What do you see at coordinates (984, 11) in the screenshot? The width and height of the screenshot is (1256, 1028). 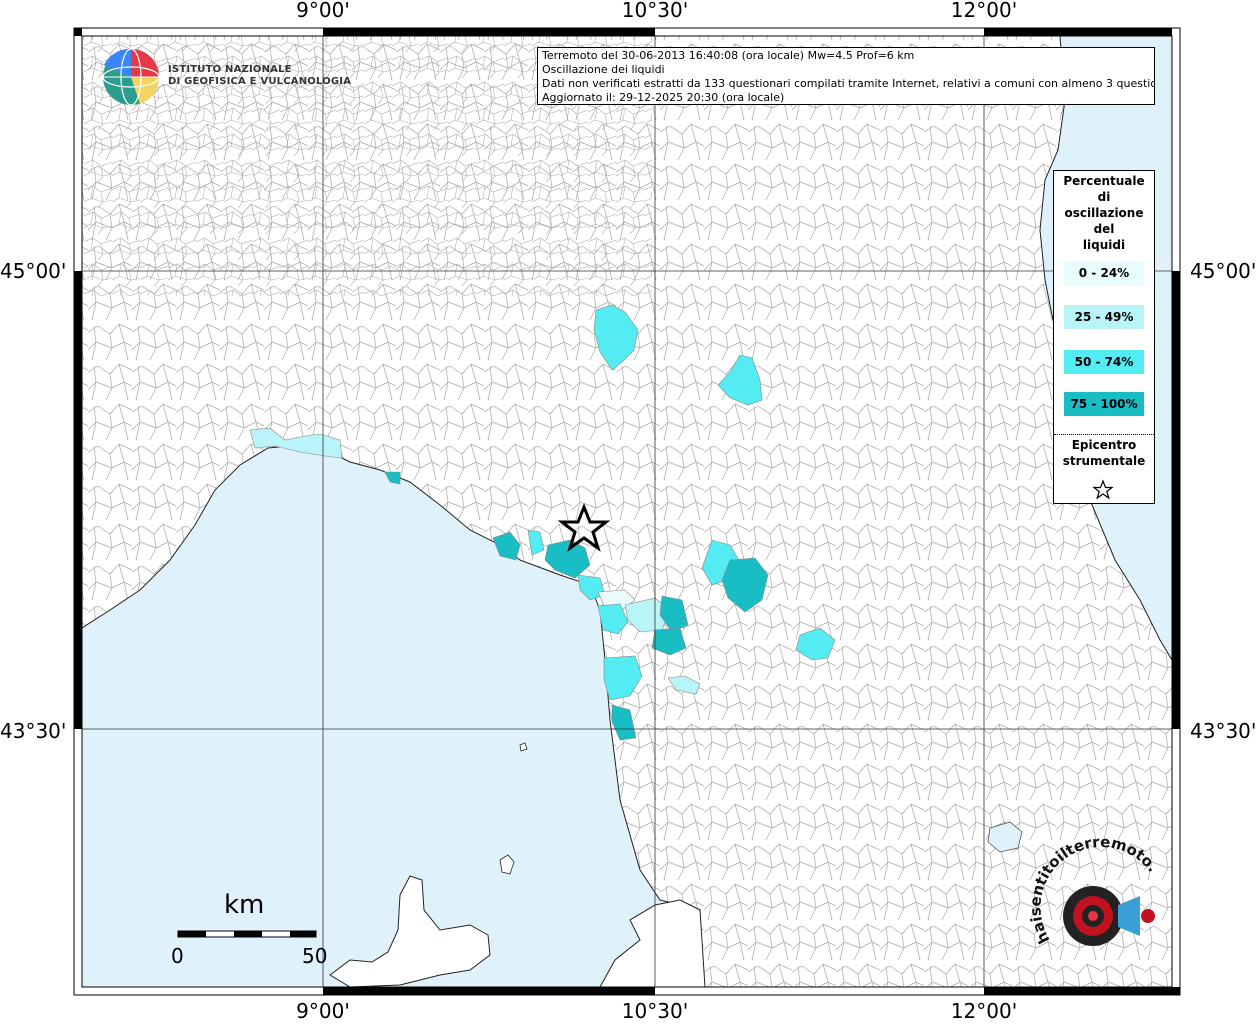 I see `lon-top-label: 12°00'` at bounding box center [984, 11].